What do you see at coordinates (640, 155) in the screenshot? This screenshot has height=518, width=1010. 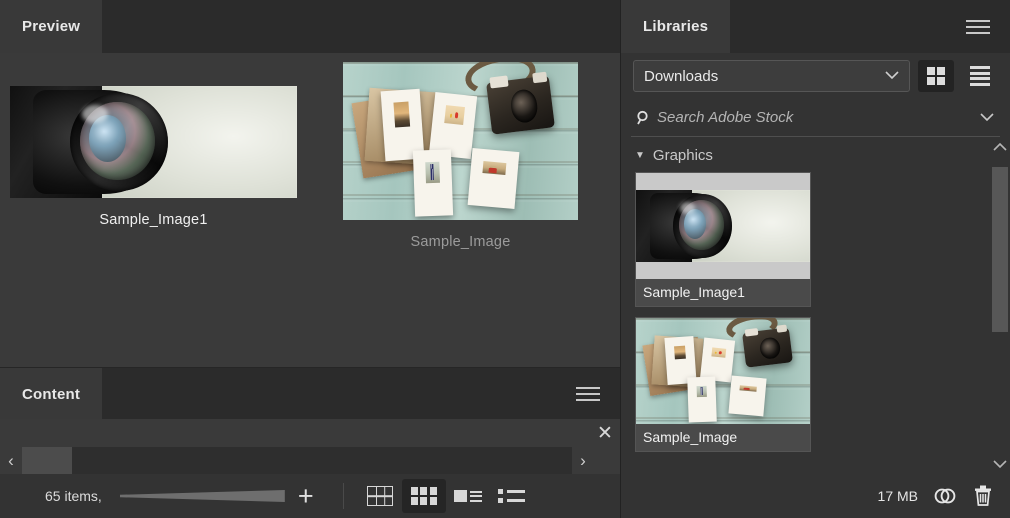 I see `caret-down-icon: ▼` at bounding box center [640, 155].